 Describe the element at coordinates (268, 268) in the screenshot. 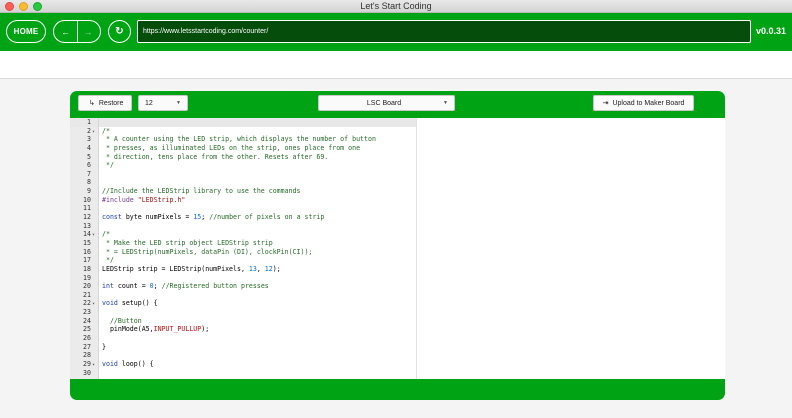

I see `code-token: 12` at that location.